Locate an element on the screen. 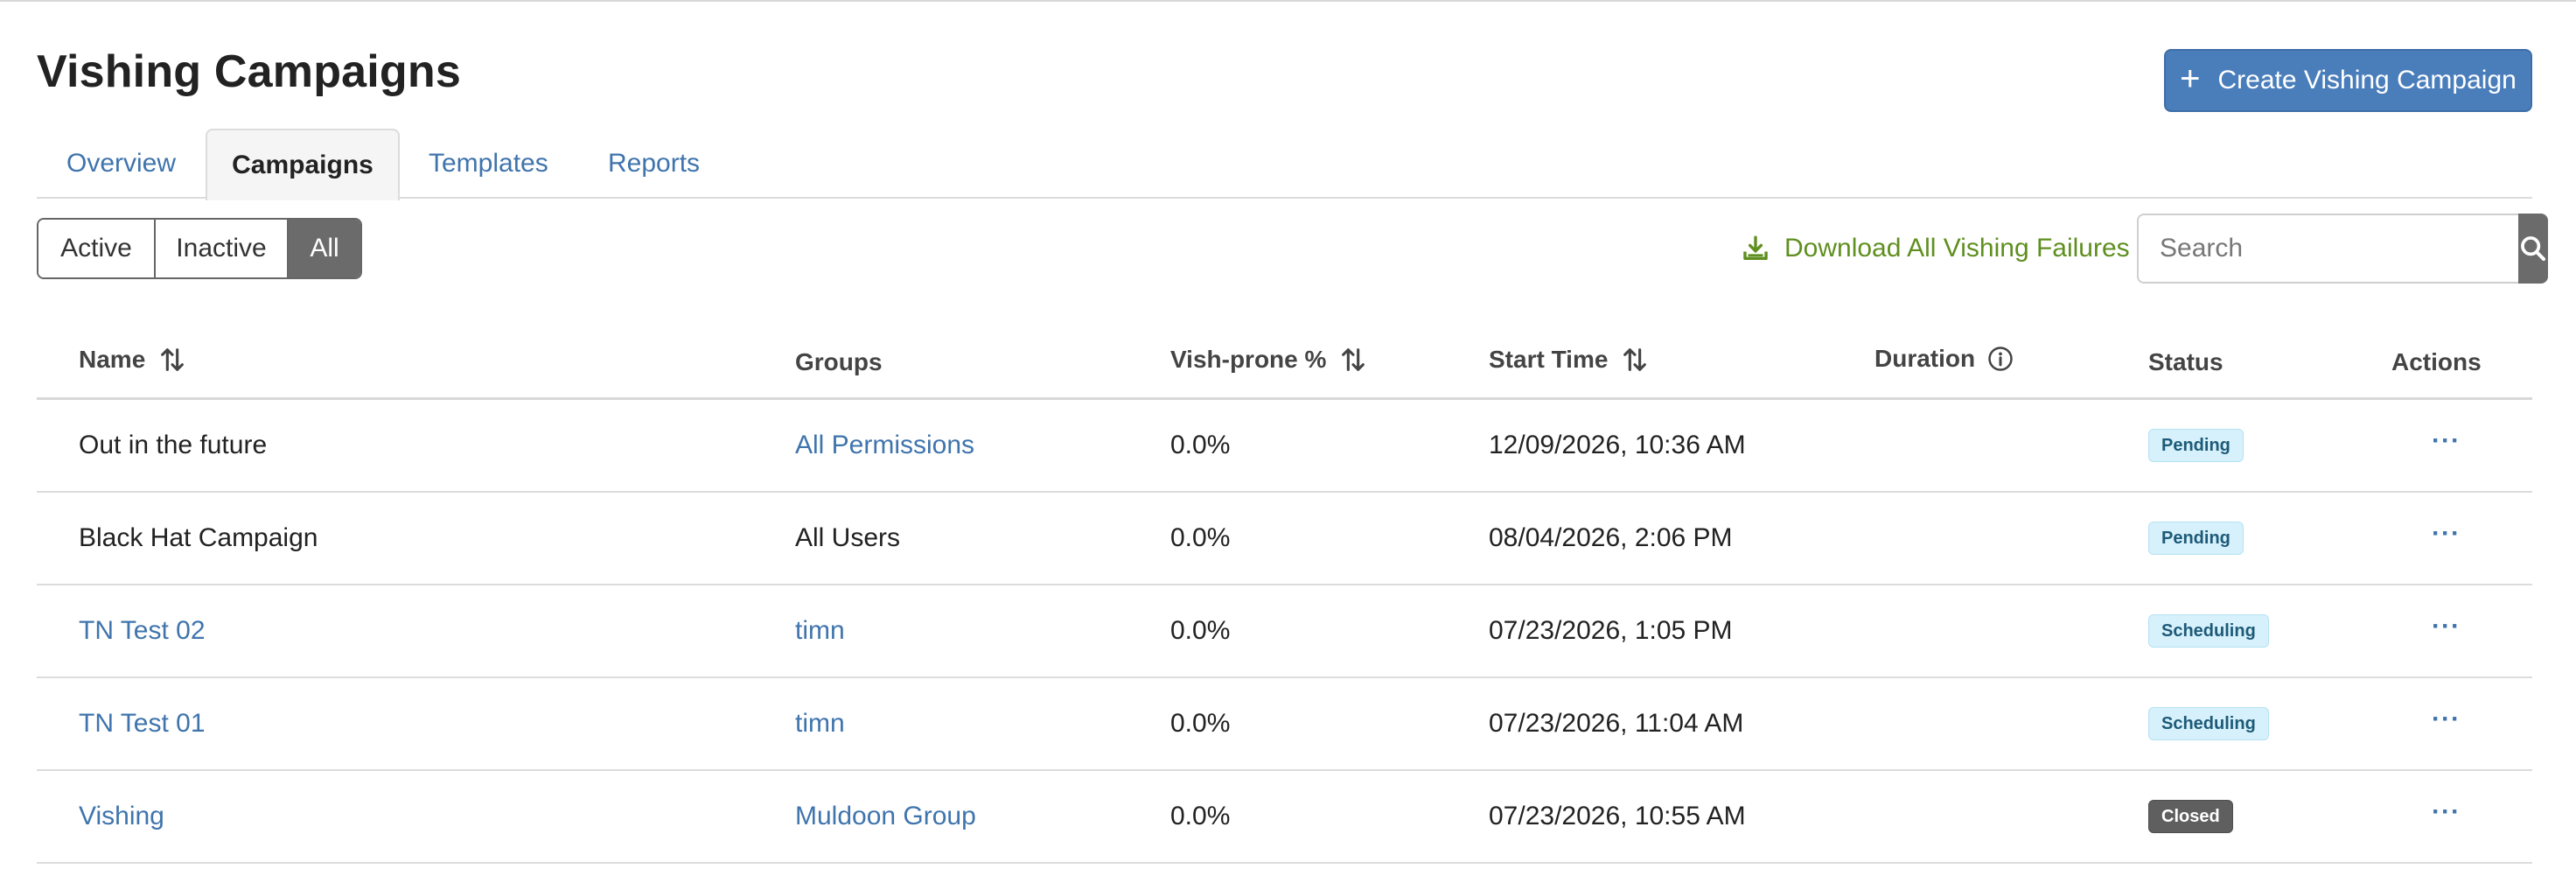  campaign-name: Out in the future is located at coordinates (173, 445).